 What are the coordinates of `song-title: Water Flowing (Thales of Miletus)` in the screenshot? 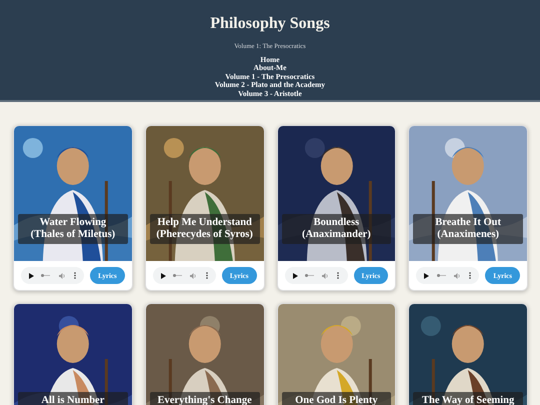 It's located at (73, 229).